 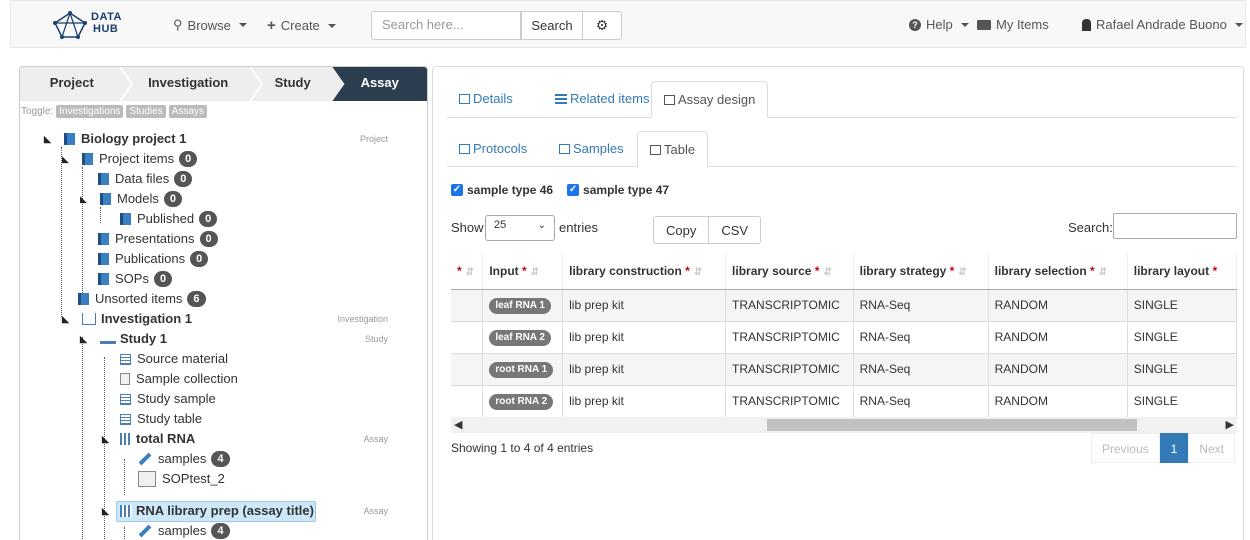 What do you see at coordinates (467, 227) in the screenshot?
I see `show-label: Show` at bounding box center [467, 227].